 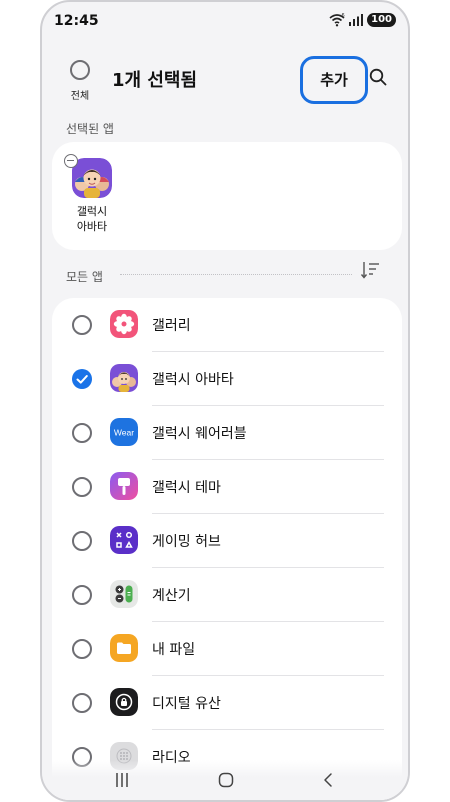 I want to click on sort-icon, so click(x=370, y=270).